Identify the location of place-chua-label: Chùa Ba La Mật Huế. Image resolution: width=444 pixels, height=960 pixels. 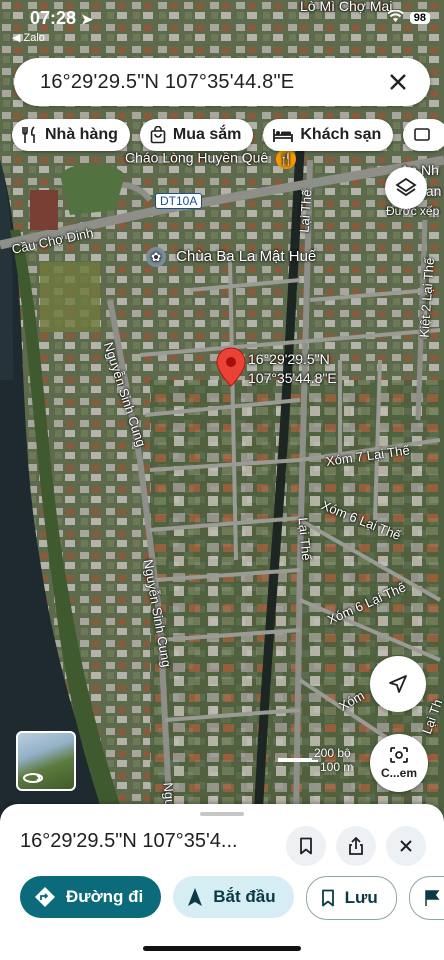
(246, 256).